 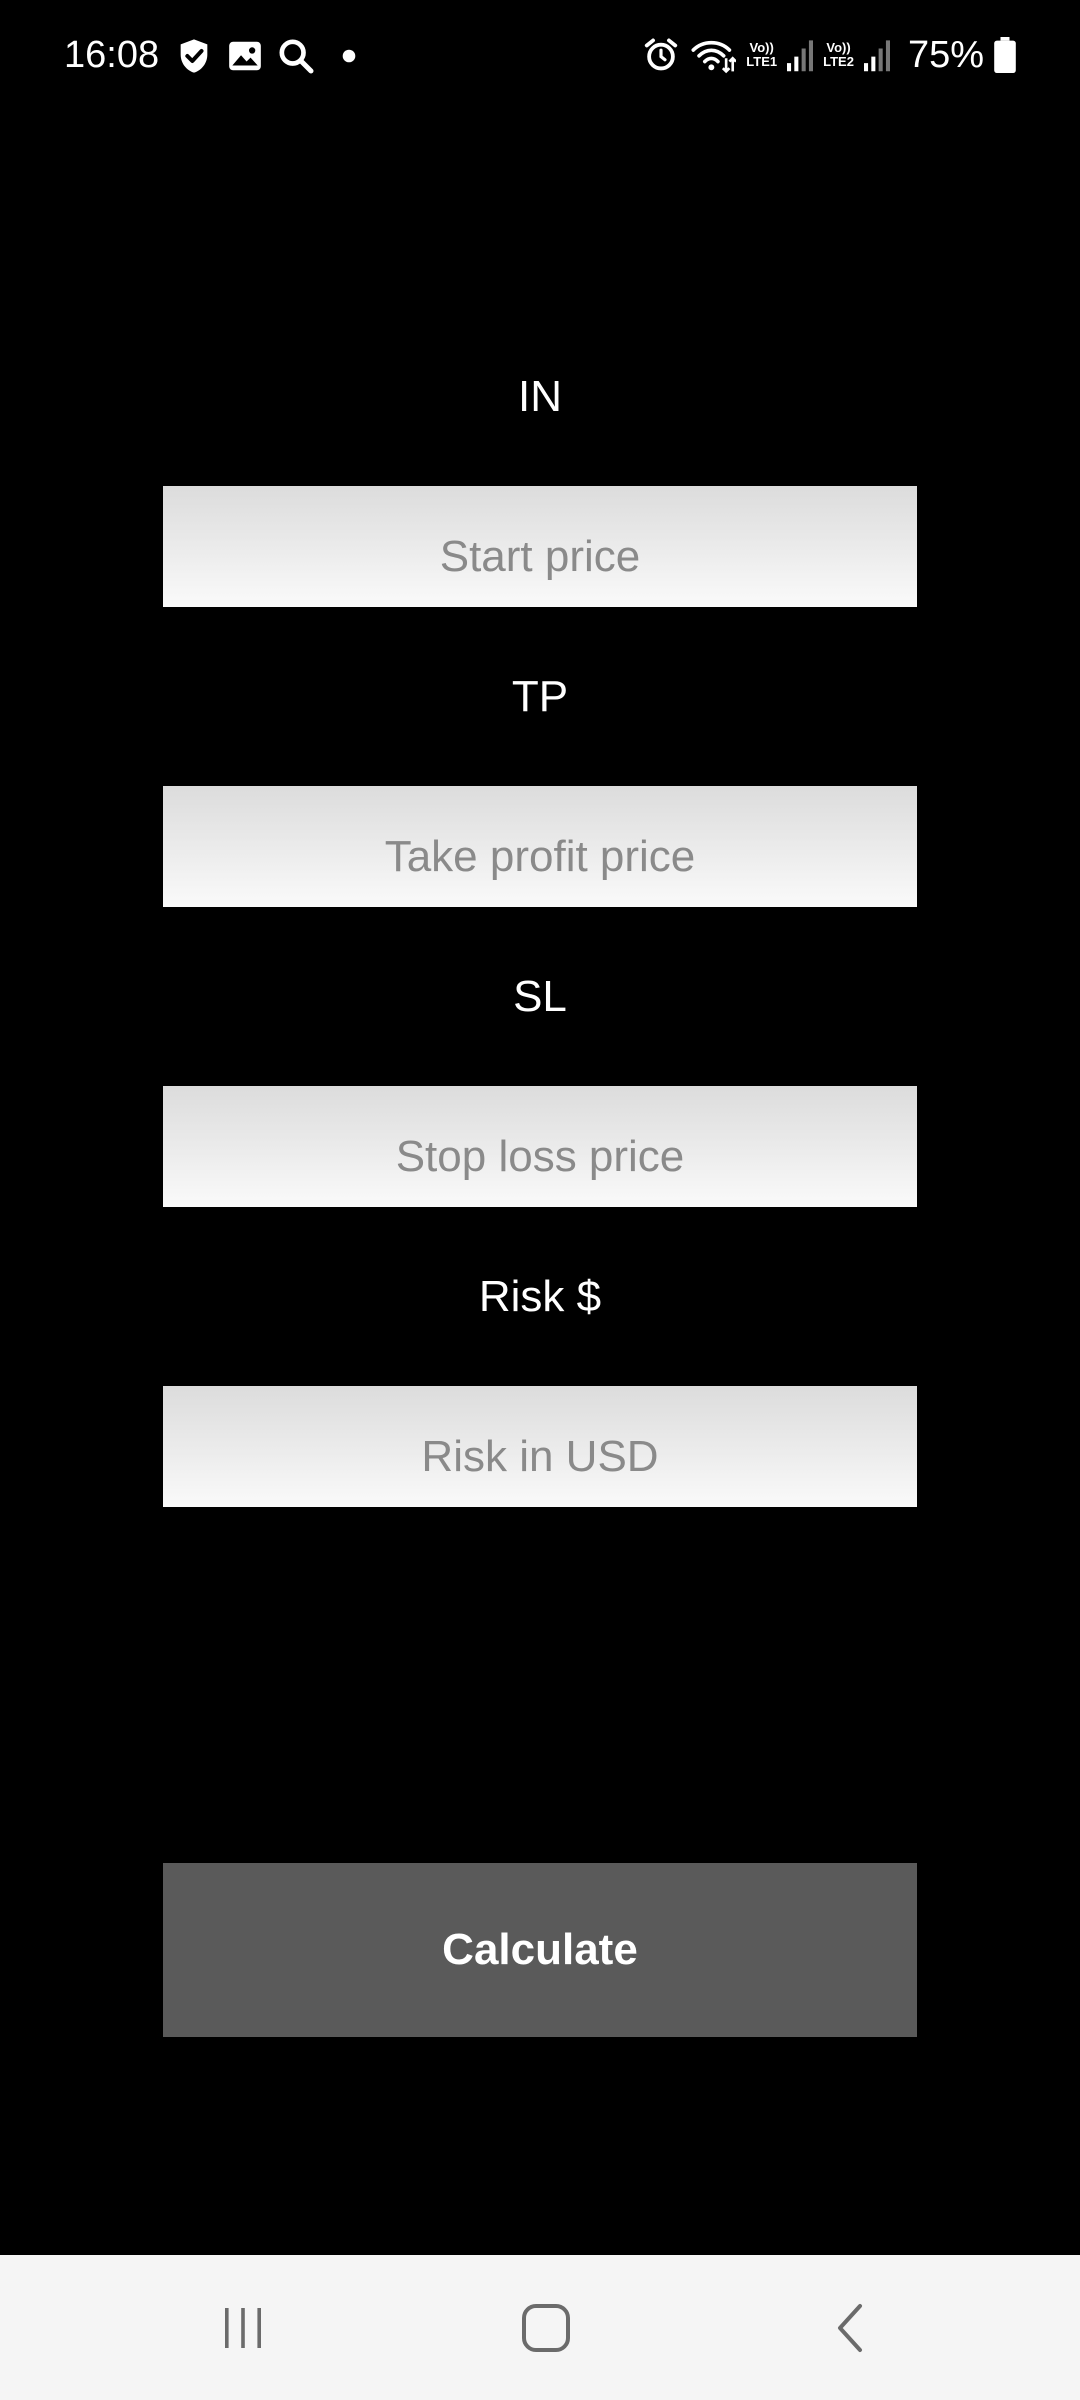 What do you see at coordinates (540, 1146) in the screenshot?
I see `stop-loss-price-input` at bounding box center [540, 1146].